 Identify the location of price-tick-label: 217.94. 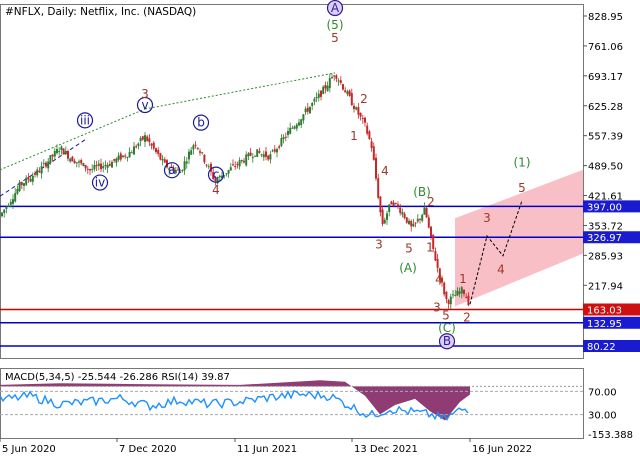
(605, 286).